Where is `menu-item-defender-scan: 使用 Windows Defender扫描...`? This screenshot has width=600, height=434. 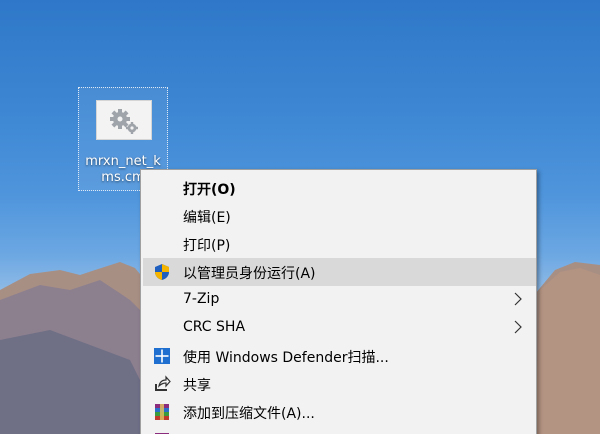 menu-item-defender-scan: 使用 Windows Defender扫描... is located at coordinates (339, 356).